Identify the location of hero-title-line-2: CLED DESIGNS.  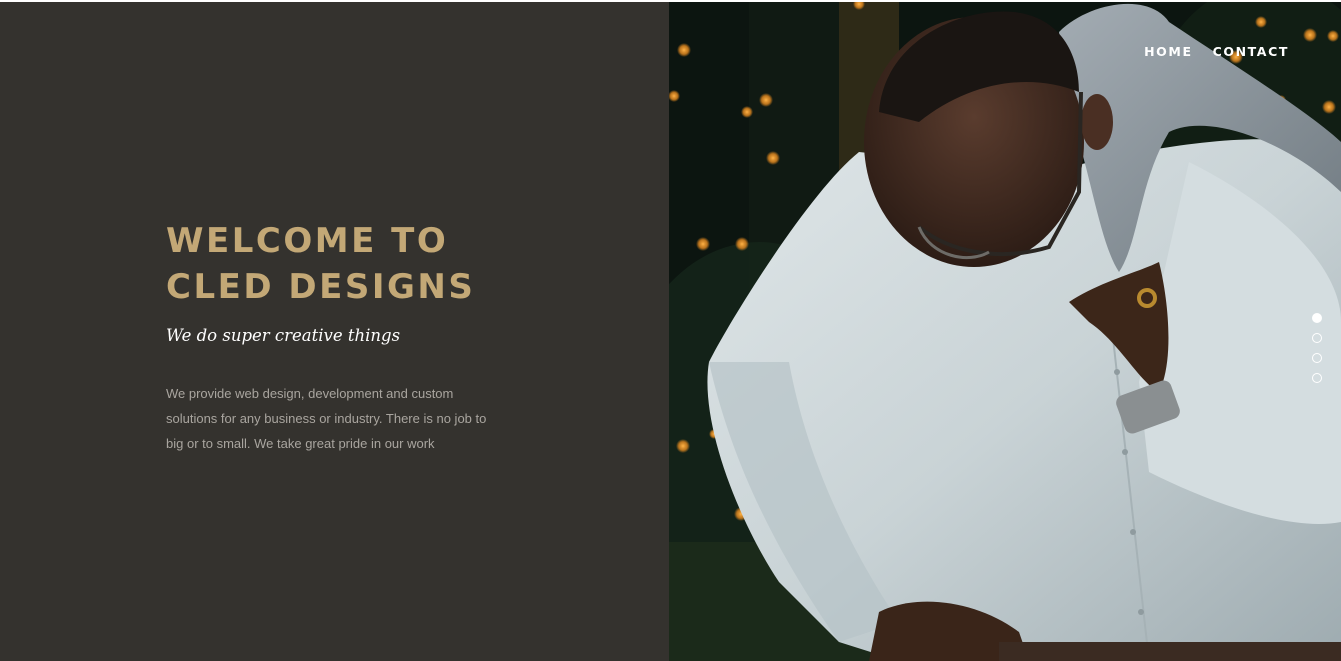
(321, 287).